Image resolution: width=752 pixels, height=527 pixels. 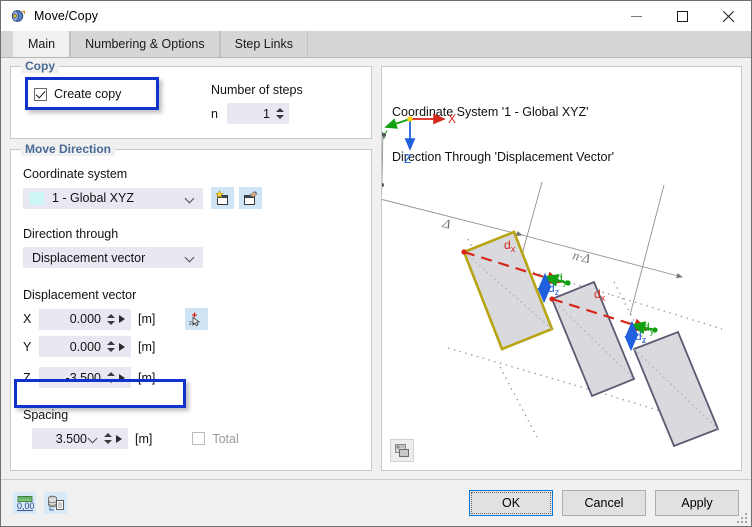 I want to click on displacement-z-spinner, so click(x=110, y=377).